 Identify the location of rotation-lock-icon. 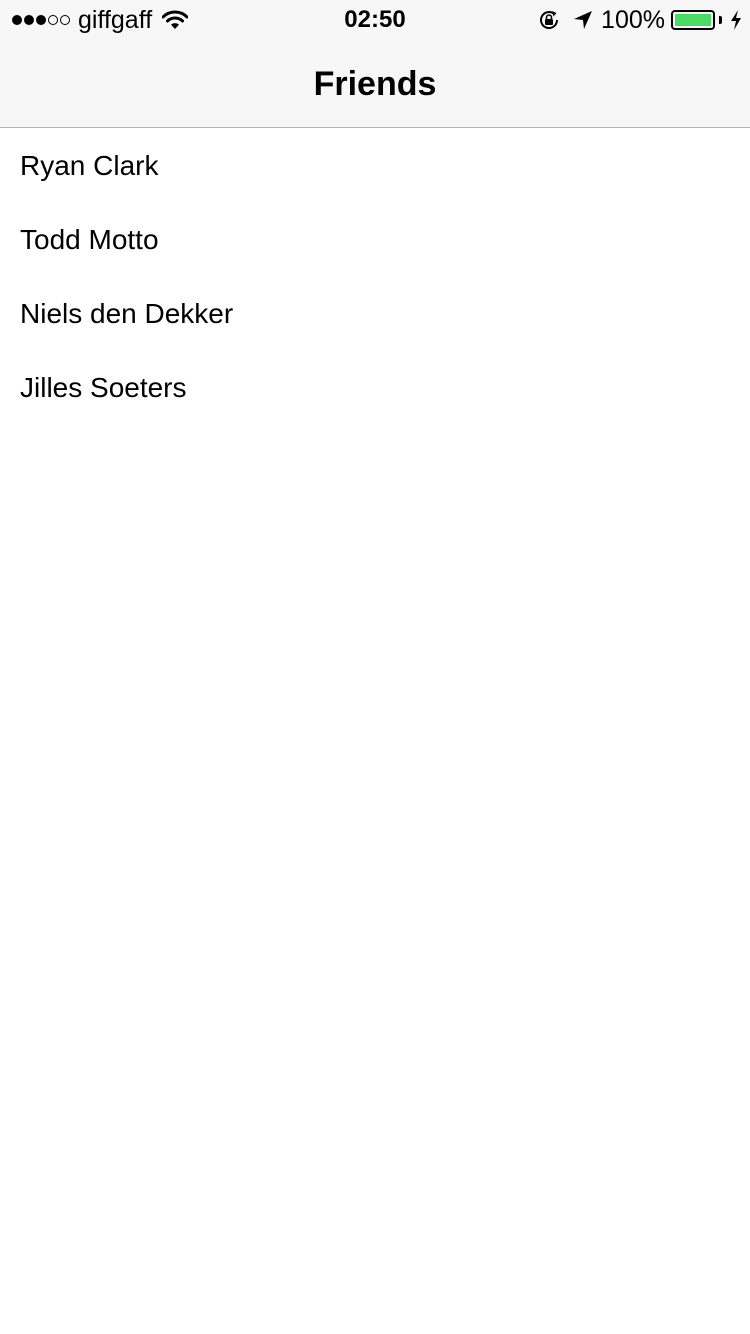
(549, 20).